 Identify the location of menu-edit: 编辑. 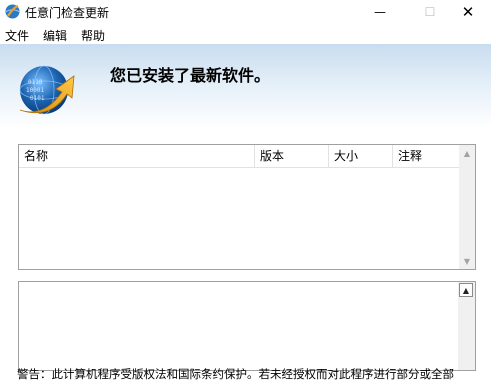
(55, 35).